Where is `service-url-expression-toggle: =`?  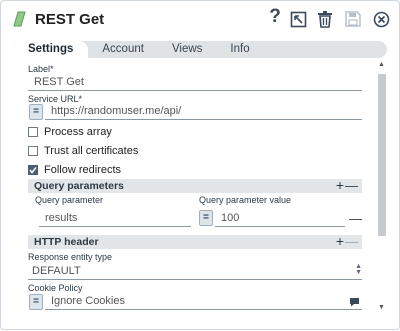 service-url-expression-toggle: = is located at coordinates (36, 112).